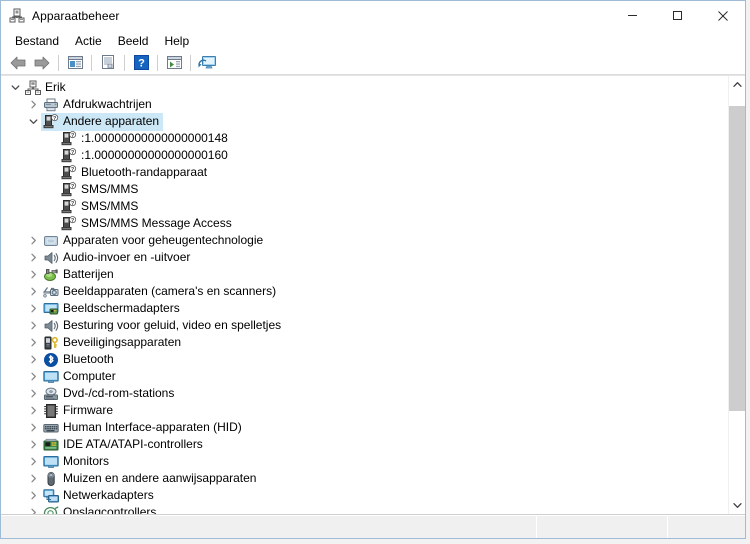 The image size is (750, 544). Describe the element at coordinates (174, 63) in the screenshot. I see `scan-hardware-changes-button` at that location.